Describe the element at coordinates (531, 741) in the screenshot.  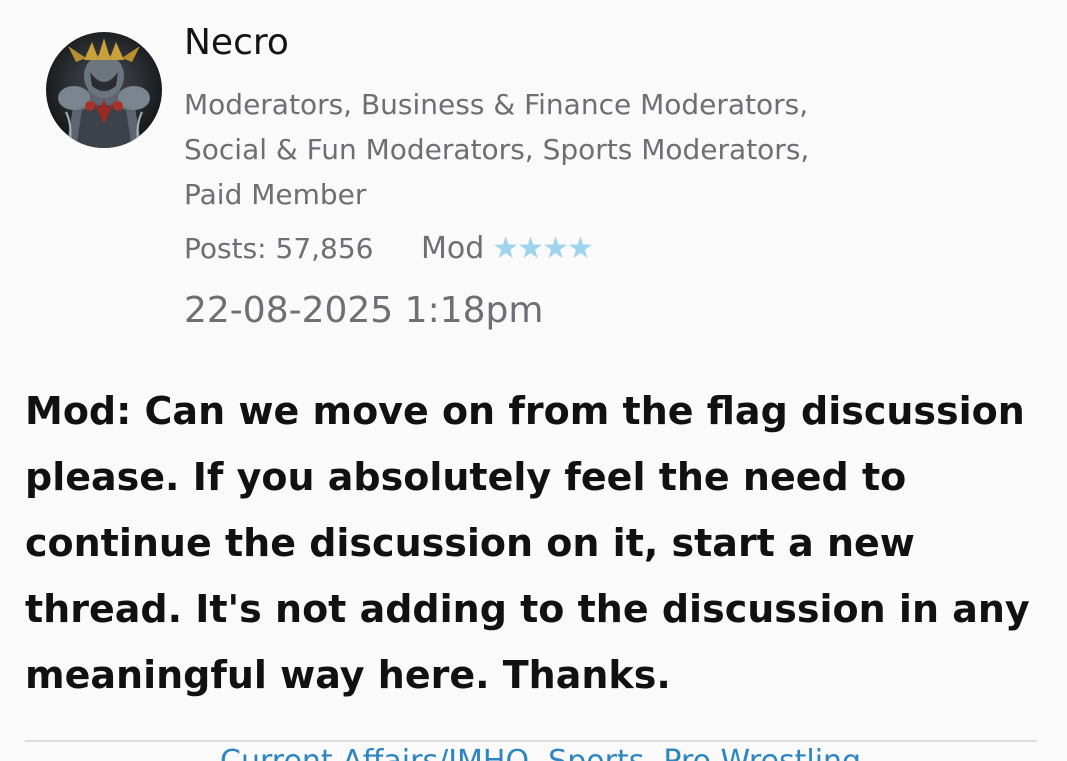
I see `divider` at that location.